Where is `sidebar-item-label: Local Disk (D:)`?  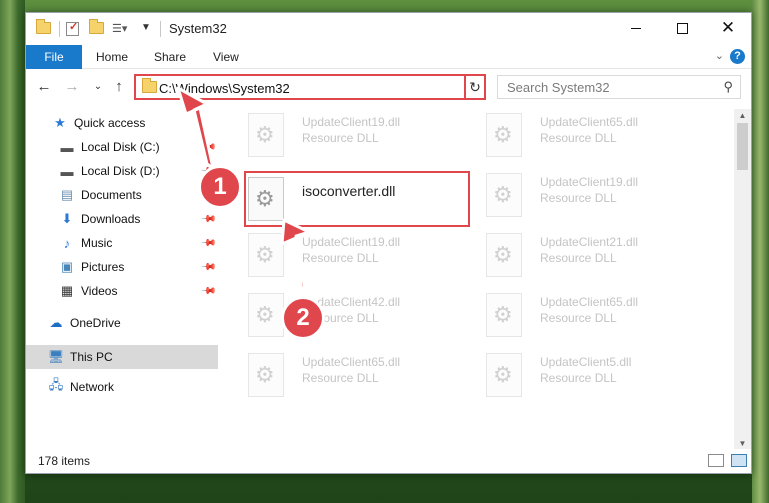
sidebar-item-label: Local Disk (D:) is located at coordinates (120, 171).